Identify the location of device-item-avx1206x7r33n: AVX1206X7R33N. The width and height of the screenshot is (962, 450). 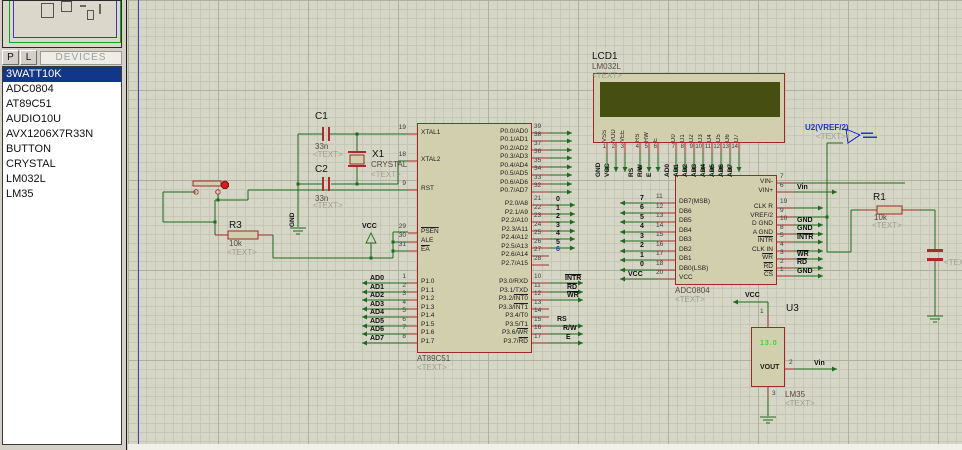
(62, 134).